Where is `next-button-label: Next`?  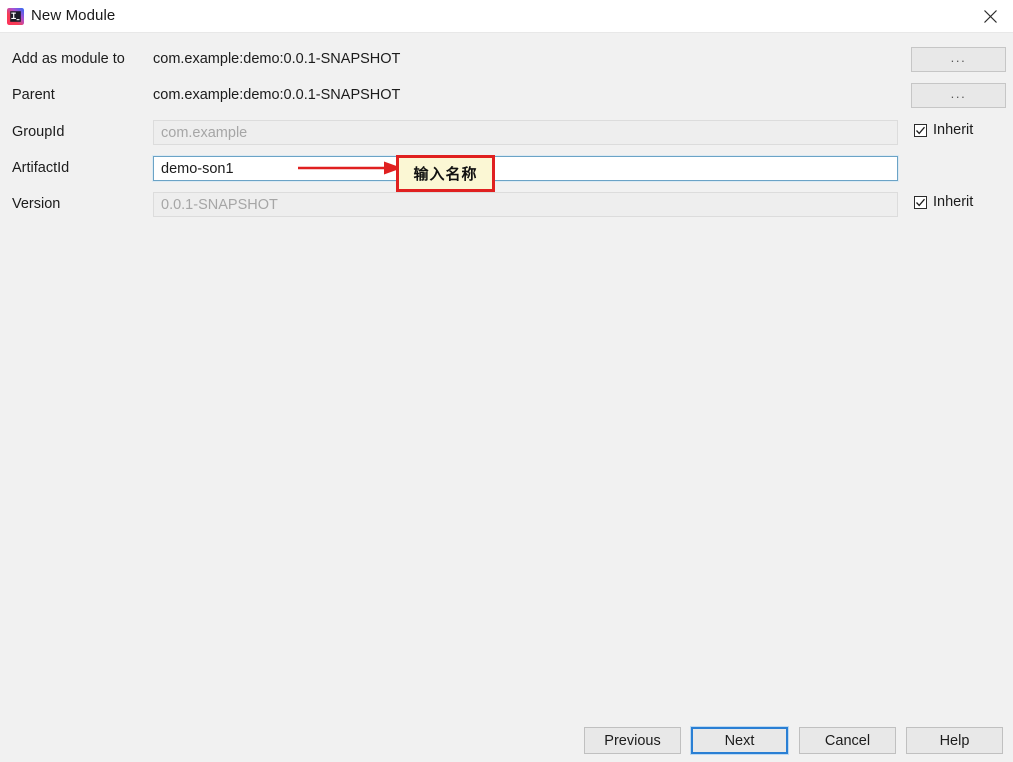
next-button-label: Next is located at coordinates (739, 740).